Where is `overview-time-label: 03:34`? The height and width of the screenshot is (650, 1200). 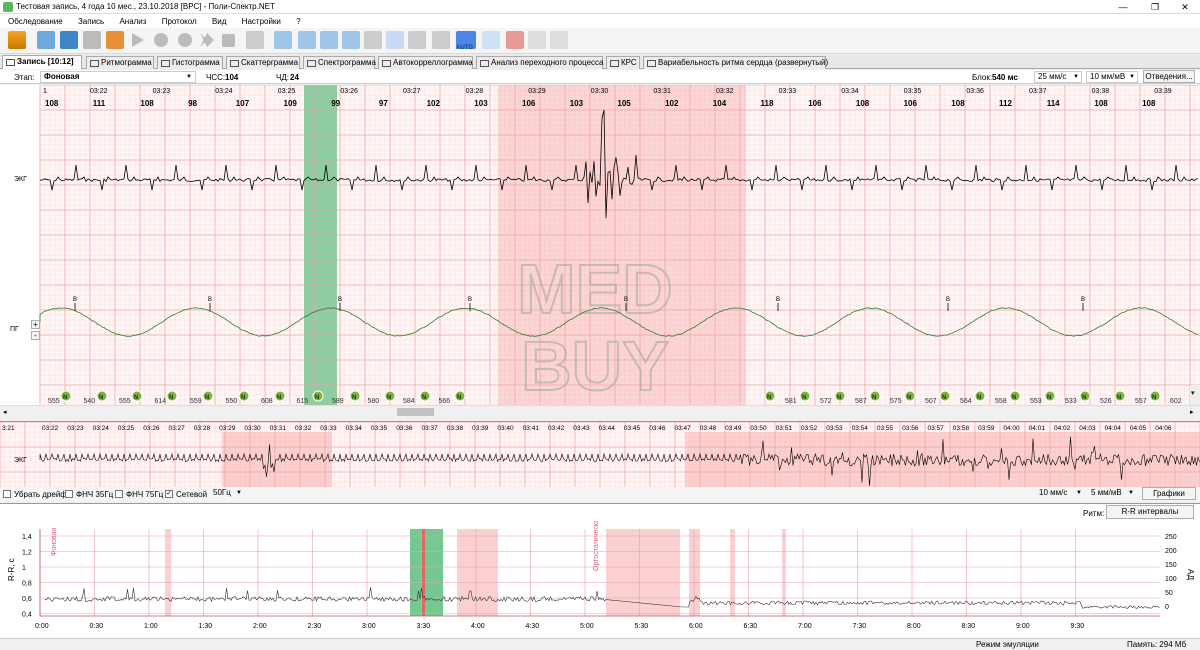 overview-time-label: 03:34 is located at coordinates (354, 428).